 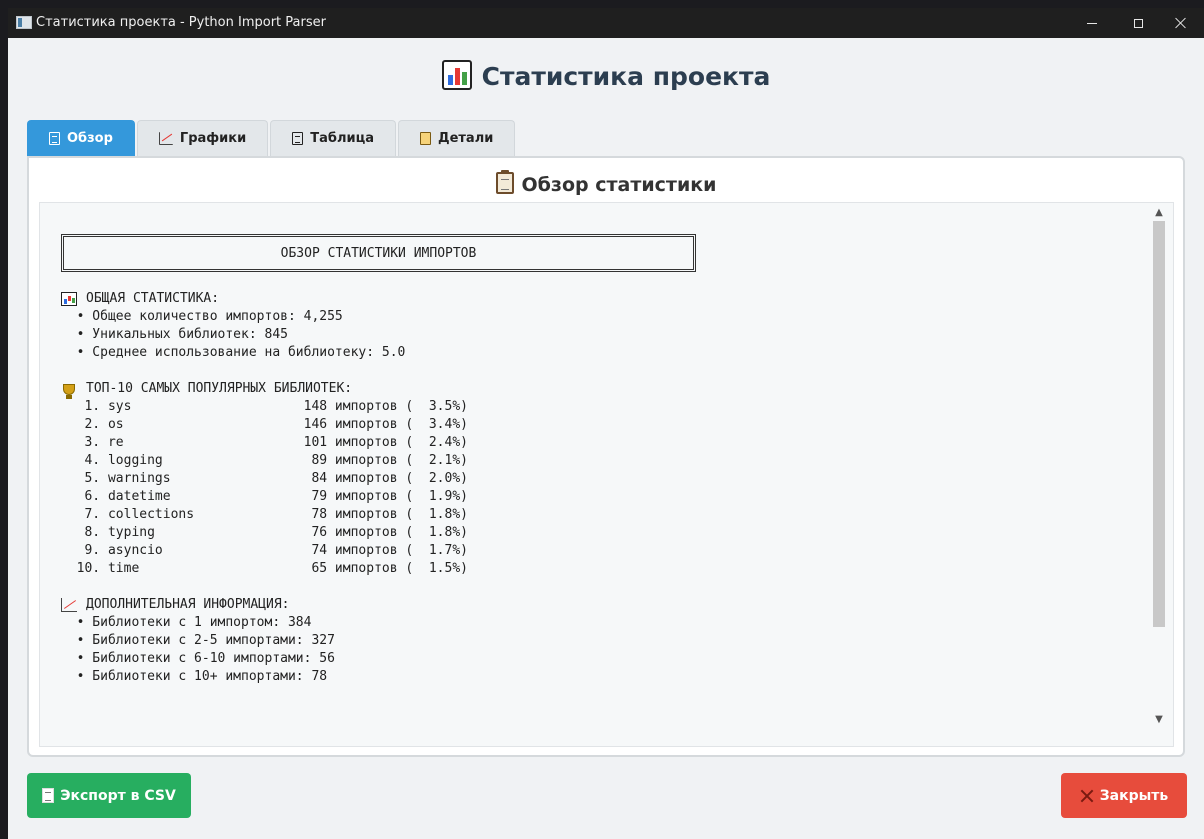 I want to click on summary-box-title: ОБЗОР СТАТИСТИКИ ИМПОРТОВ, so click(x=378, y=253).